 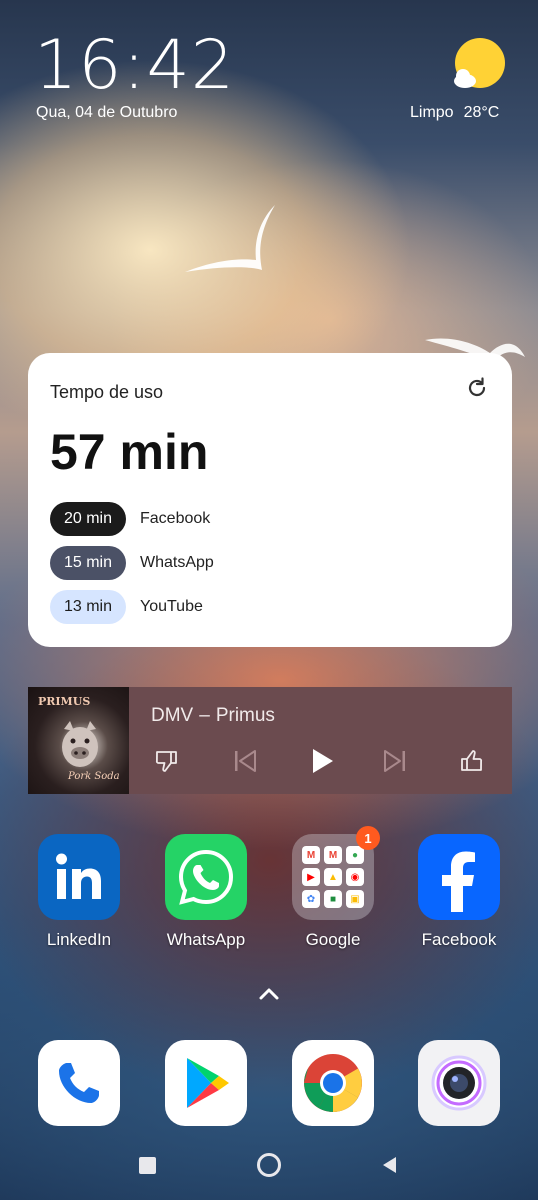 What do you see at coordinates (132, 563) in the screenshot?
I see `usage-row-whatsapp: 15 min WhatsApp` at bounding box center [132, 563].